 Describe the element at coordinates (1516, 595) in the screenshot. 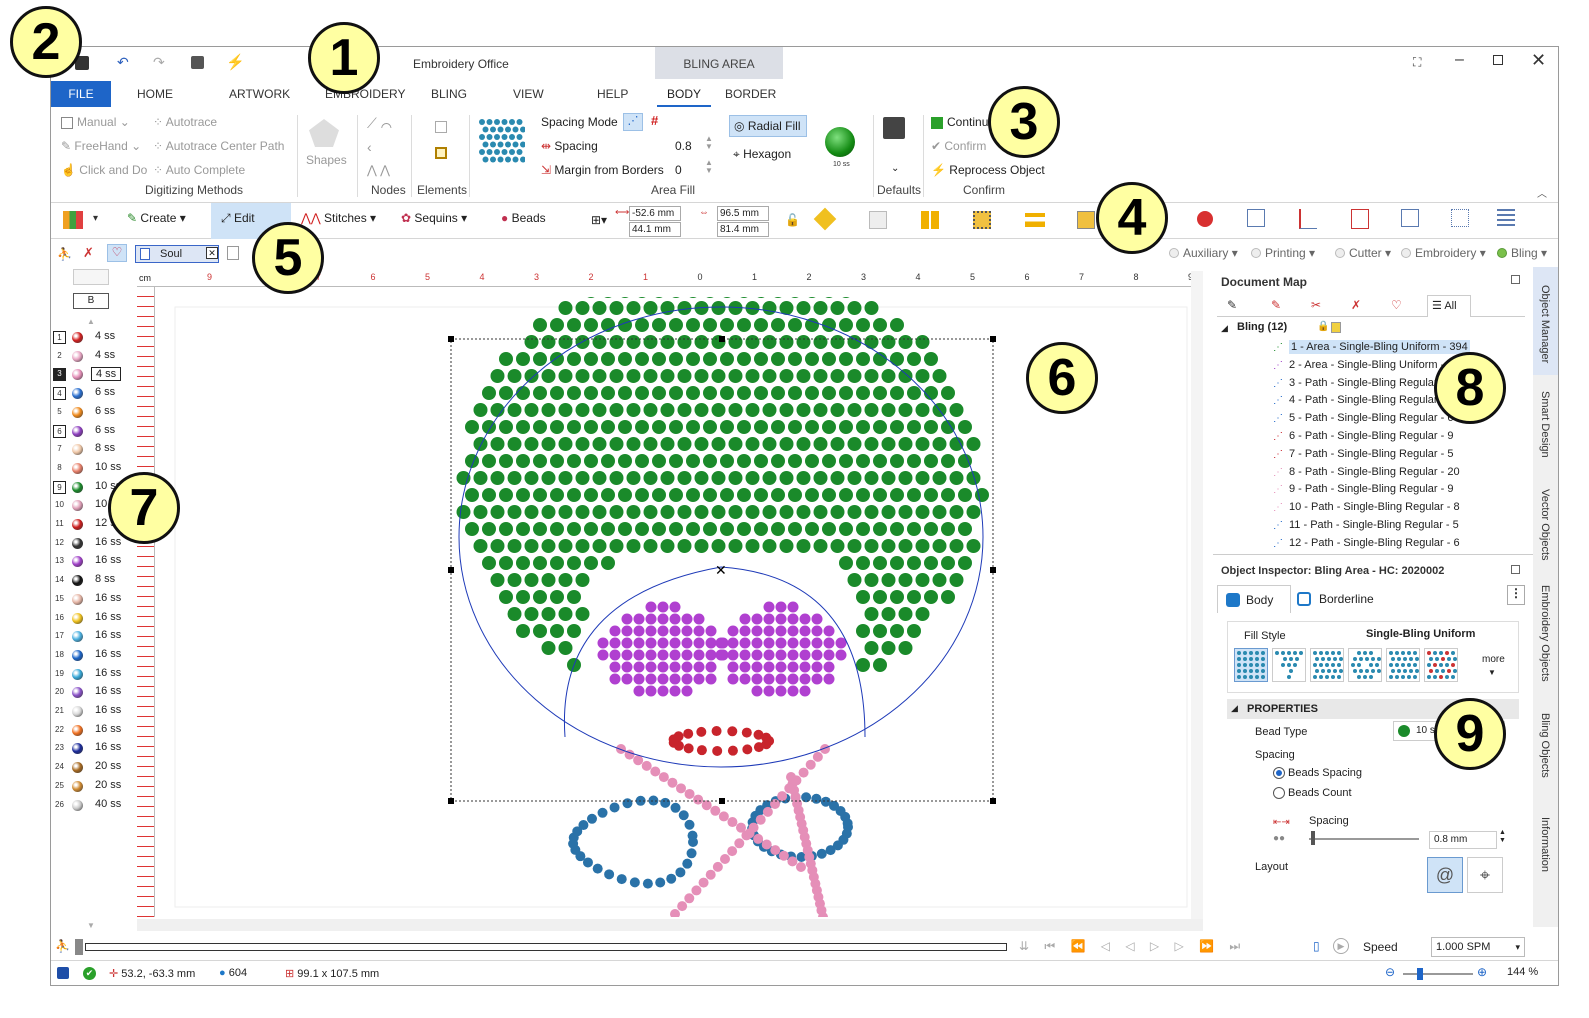

I see `inspector-menu-icon: ⋮` at that location.